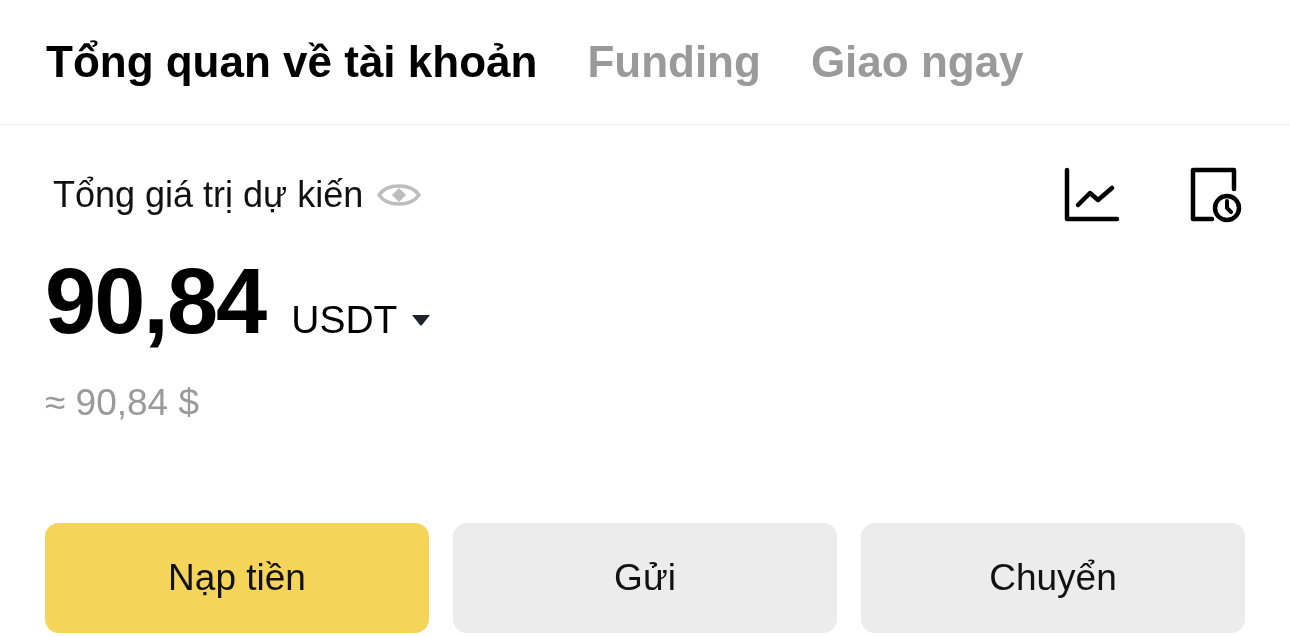 The height and width of the screenshot is (637, 1290). I want to click on action-button: Chuyển, so click(1053, 578).